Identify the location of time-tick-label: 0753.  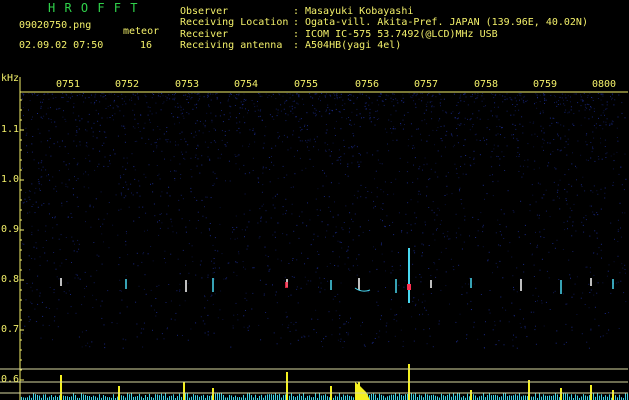
(187, 84).